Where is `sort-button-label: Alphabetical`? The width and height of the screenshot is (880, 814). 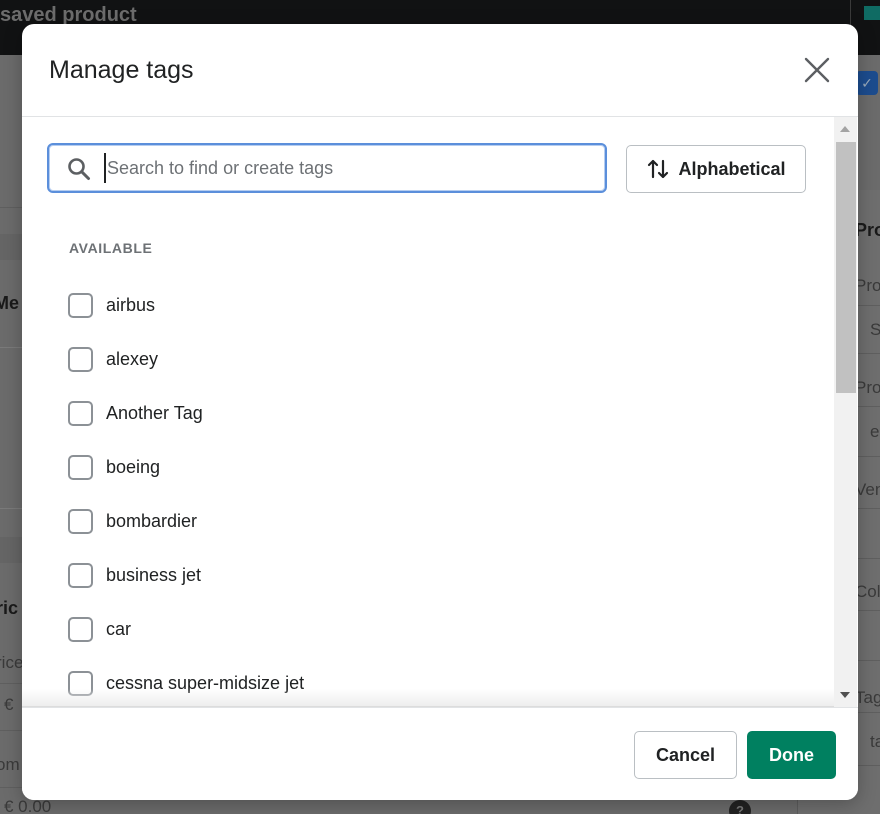
sort-button-label: Alphabetical is located at coordinates (732, 168).